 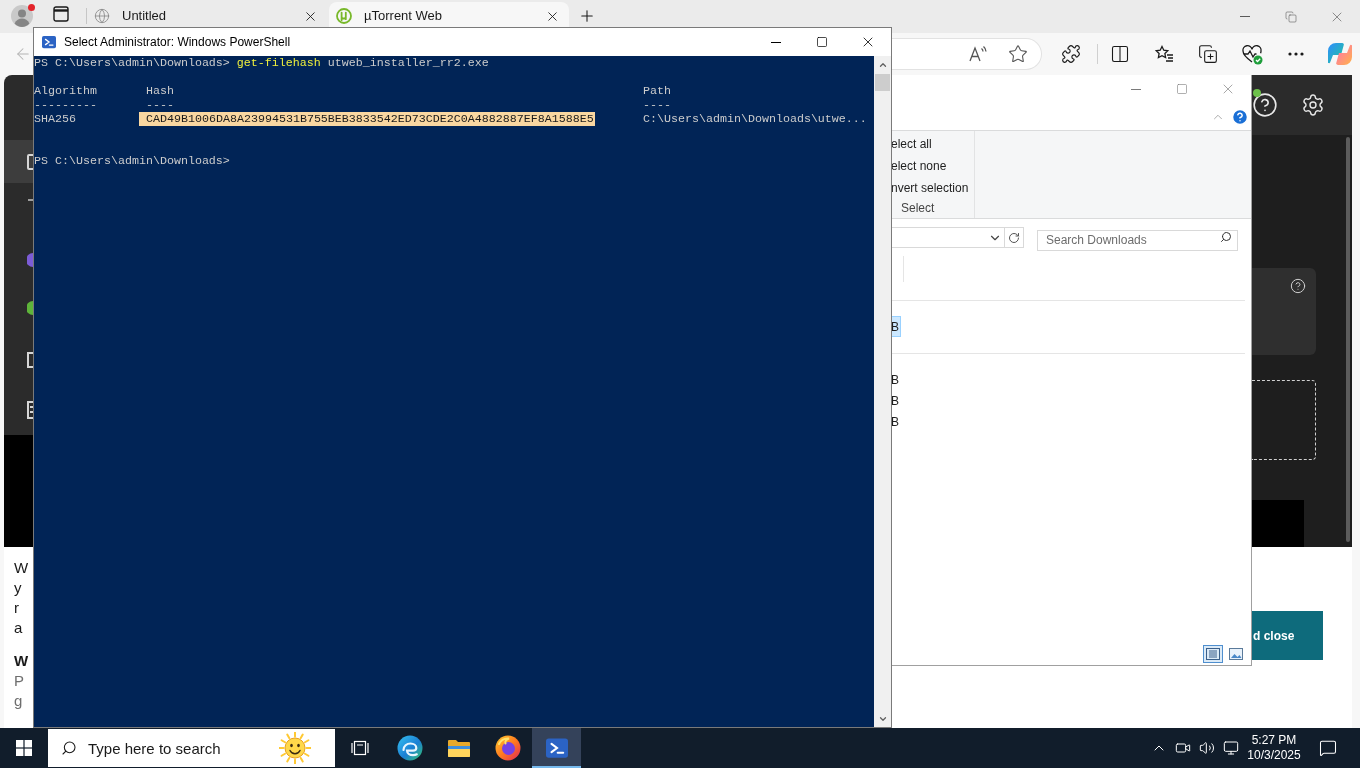 I want to click on split-screen-icon, so click(x=1120, y=54).